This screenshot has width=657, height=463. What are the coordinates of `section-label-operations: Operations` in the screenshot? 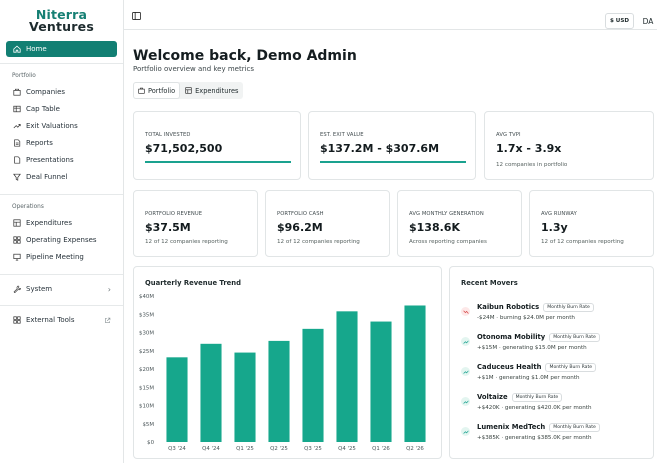 It's located at (28, 207).